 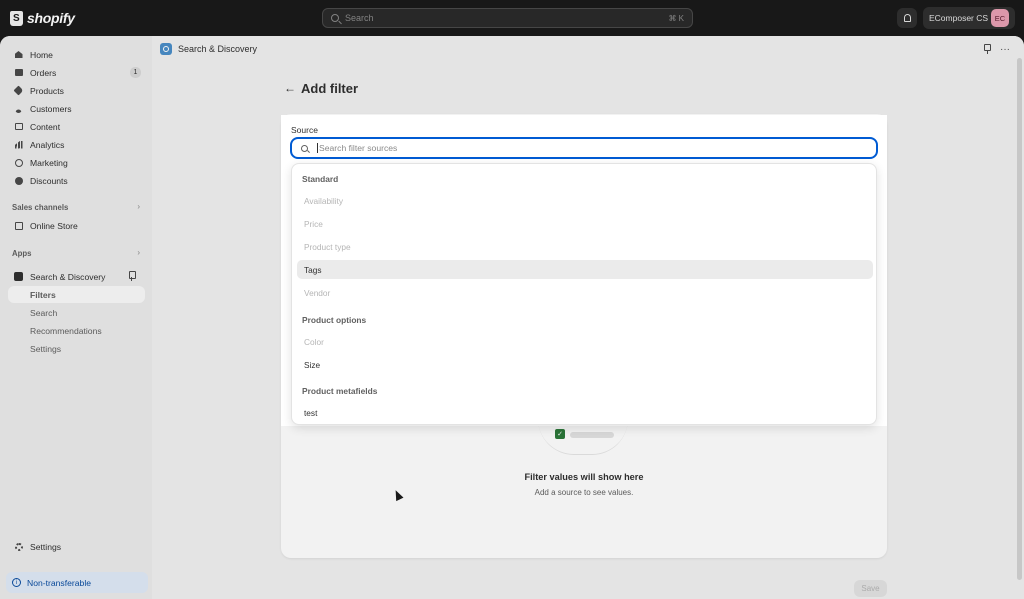 I want to click on sidebar-item-recommendations: Recommendations, so click(x=76, y=330).